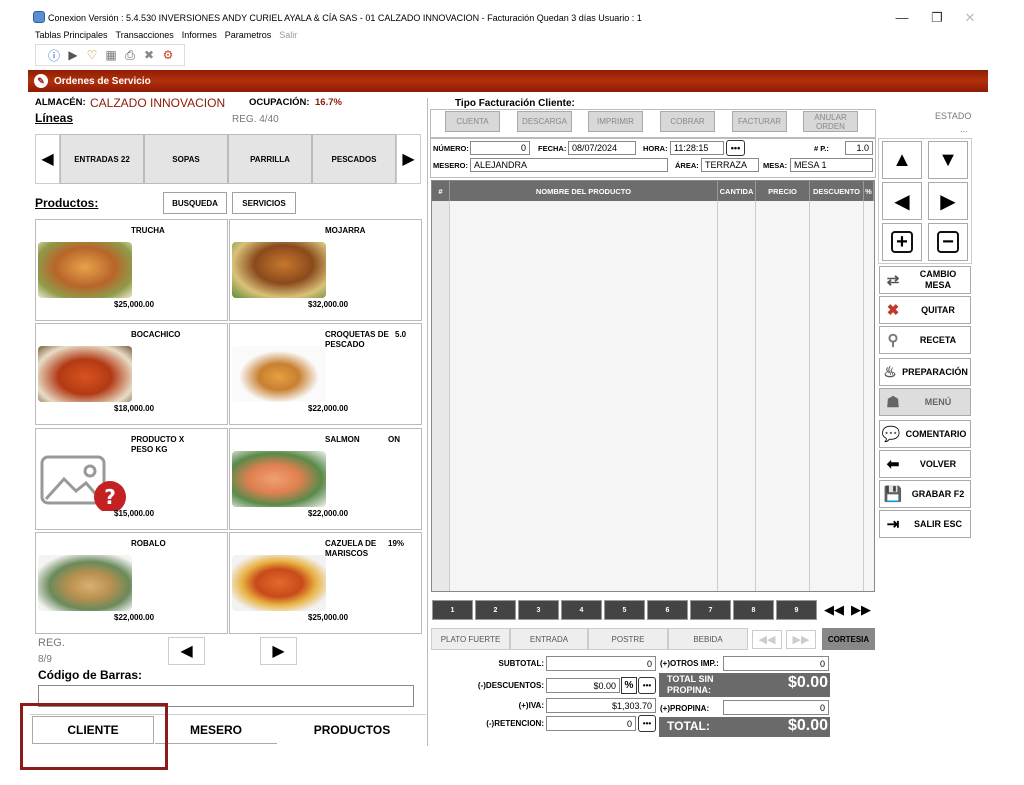  I want to click on heart-icon: ♡, so click(92, 55).